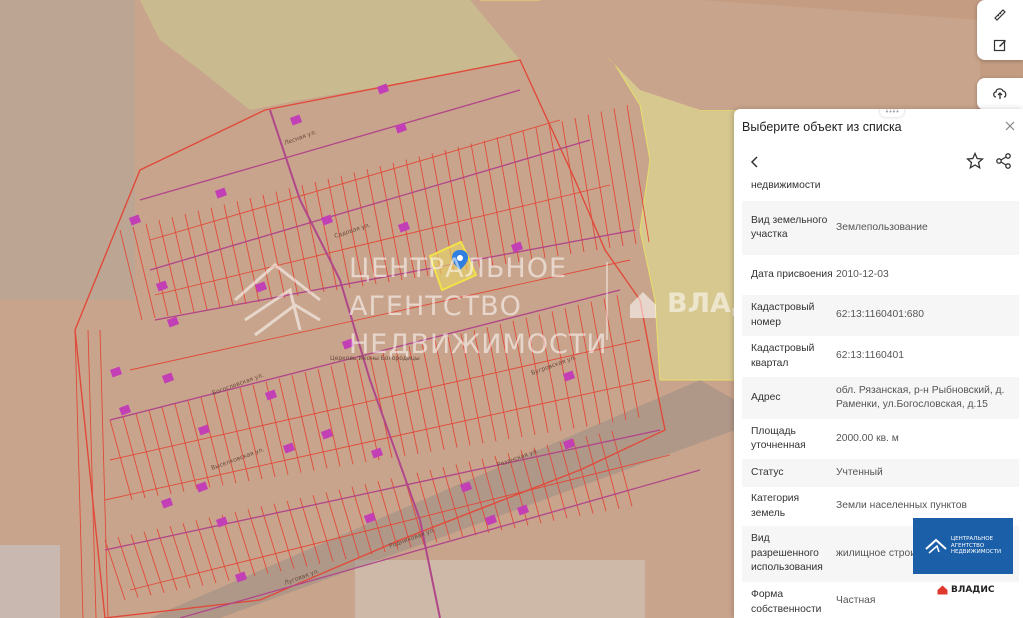  What do you see at coordinates (936, 546) in the screenshot?
I see `agency-logo-icon` at bounding box center [936, 546].